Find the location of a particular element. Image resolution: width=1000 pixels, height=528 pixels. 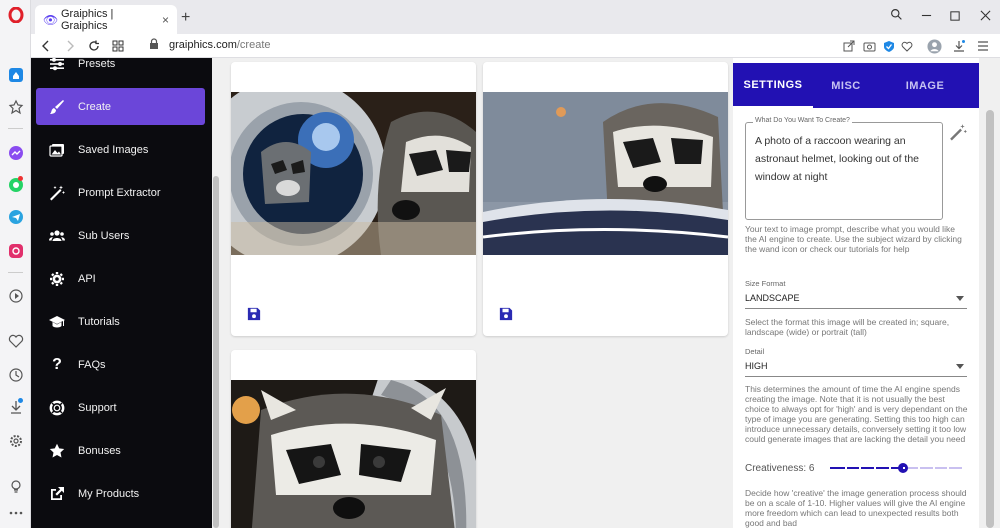

creativeness-slider is located at coordinates (896, 468).